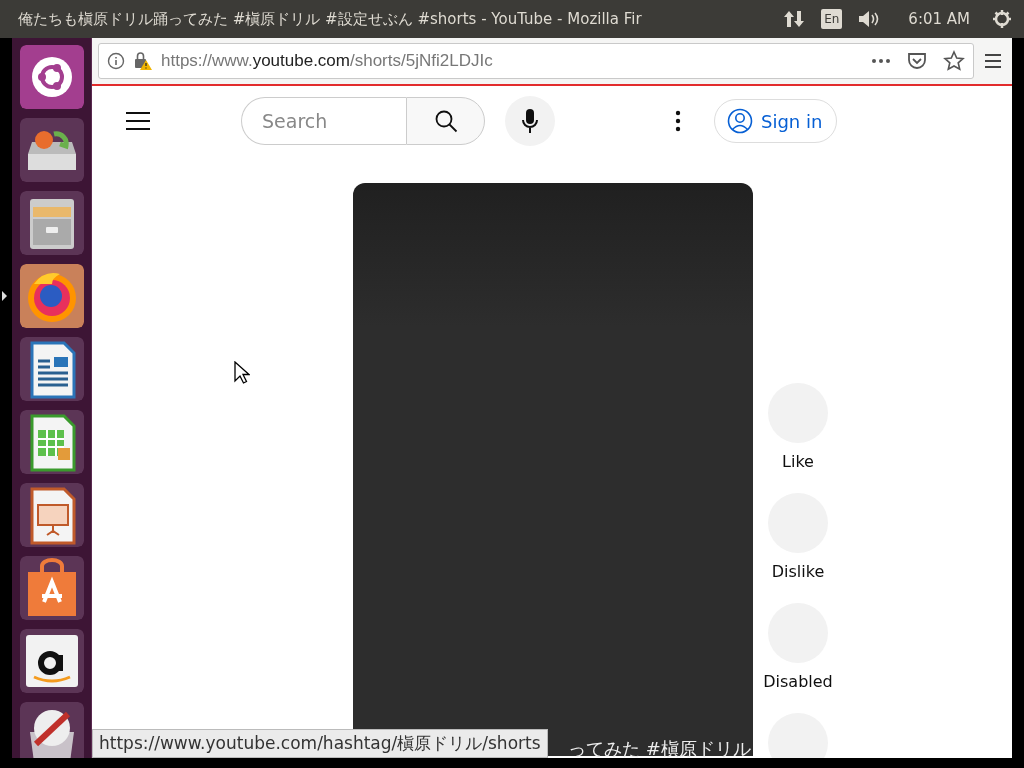 The image size is (1024, 768). I want to click on firefox-icon, so click(51, 296).